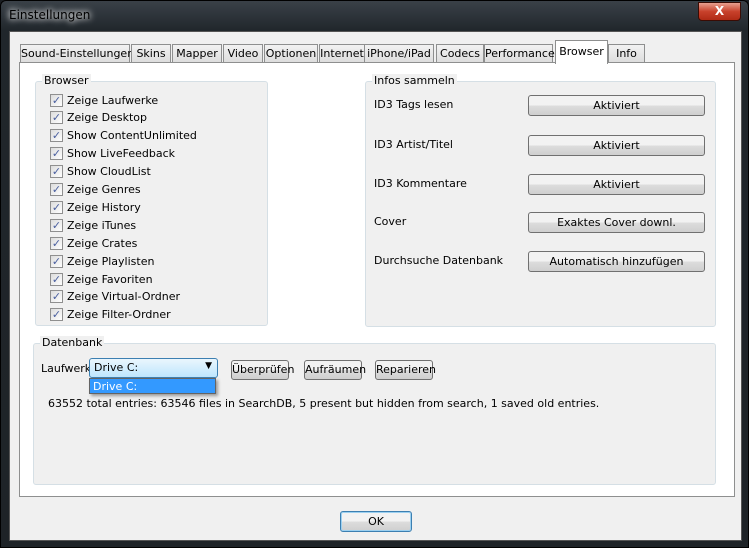 This screenshot has width=749, height=548. What do you see at coordinates (626, 53) in the screenshot?
I see `tab-info: Info` at bounding box center [626, 53].